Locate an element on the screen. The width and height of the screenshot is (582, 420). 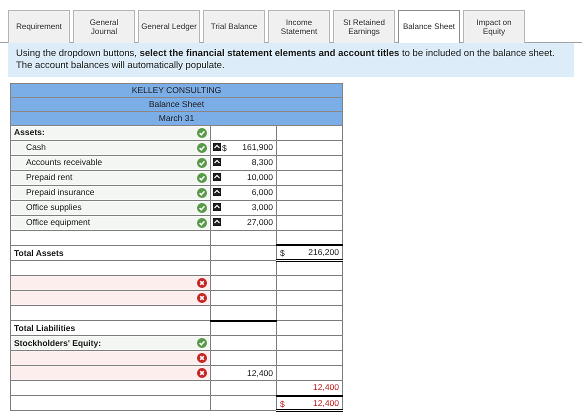
tab: Balance Sheet is located at coordinates (429, 26).